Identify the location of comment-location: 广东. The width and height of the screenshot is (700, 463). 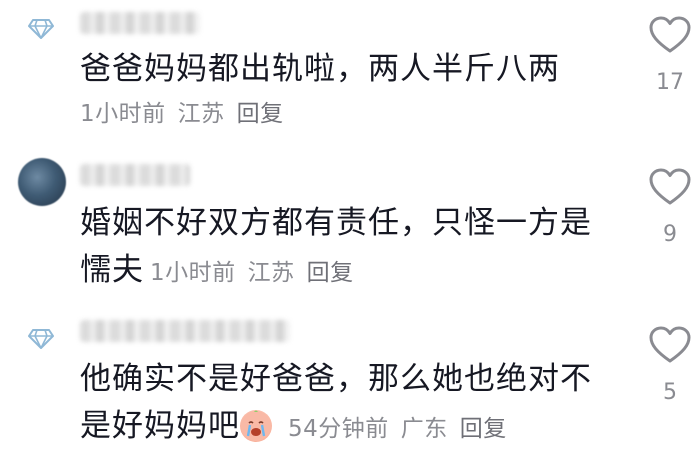
(424, 429).